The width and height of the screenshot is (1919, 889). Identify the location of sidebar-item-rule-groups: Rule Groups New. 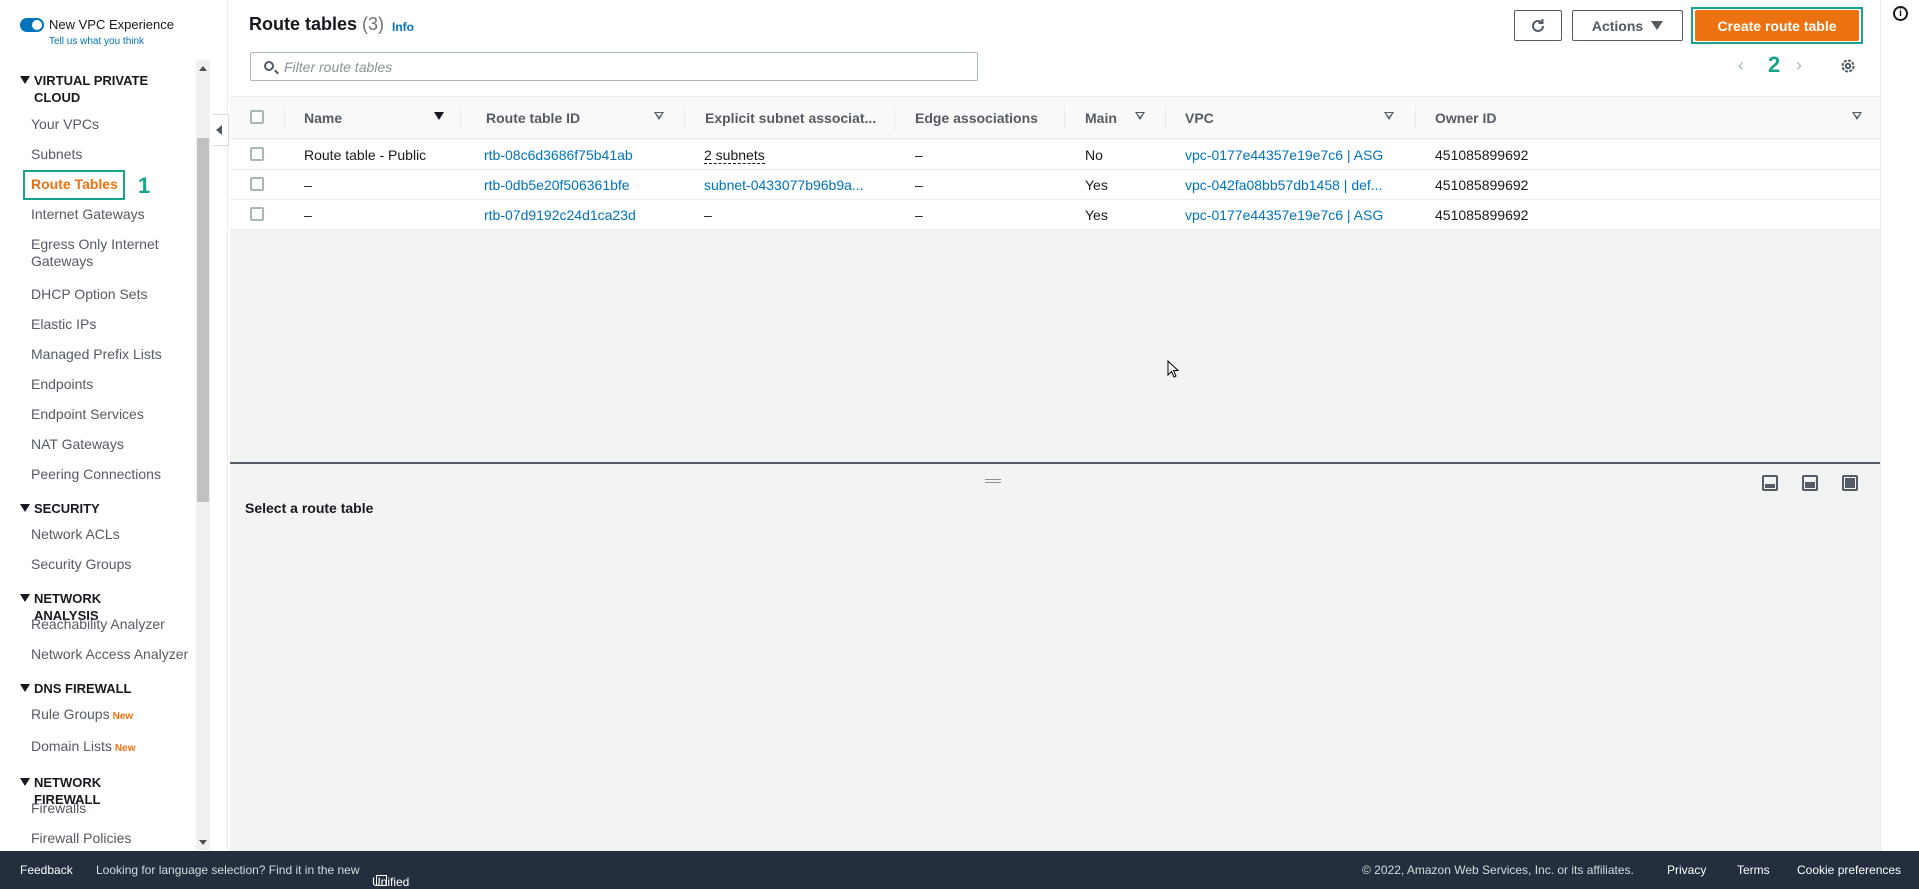
(82, 715).